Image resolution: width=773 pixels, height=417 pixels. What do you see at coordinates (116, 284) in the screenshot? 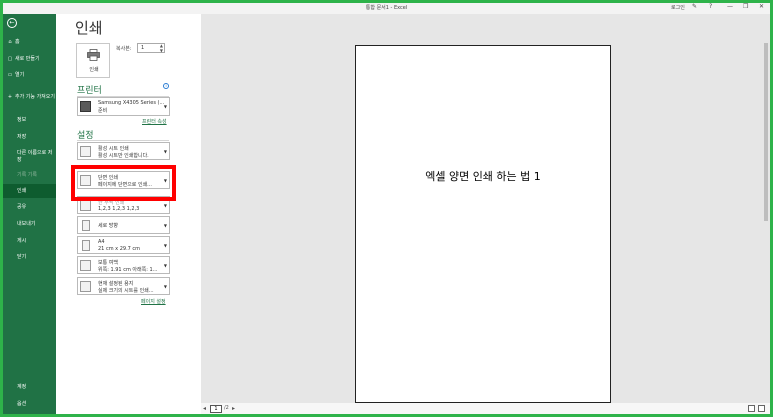
I see `setting-title: 현재 설정된 용지` at bounding box center [116, 284].